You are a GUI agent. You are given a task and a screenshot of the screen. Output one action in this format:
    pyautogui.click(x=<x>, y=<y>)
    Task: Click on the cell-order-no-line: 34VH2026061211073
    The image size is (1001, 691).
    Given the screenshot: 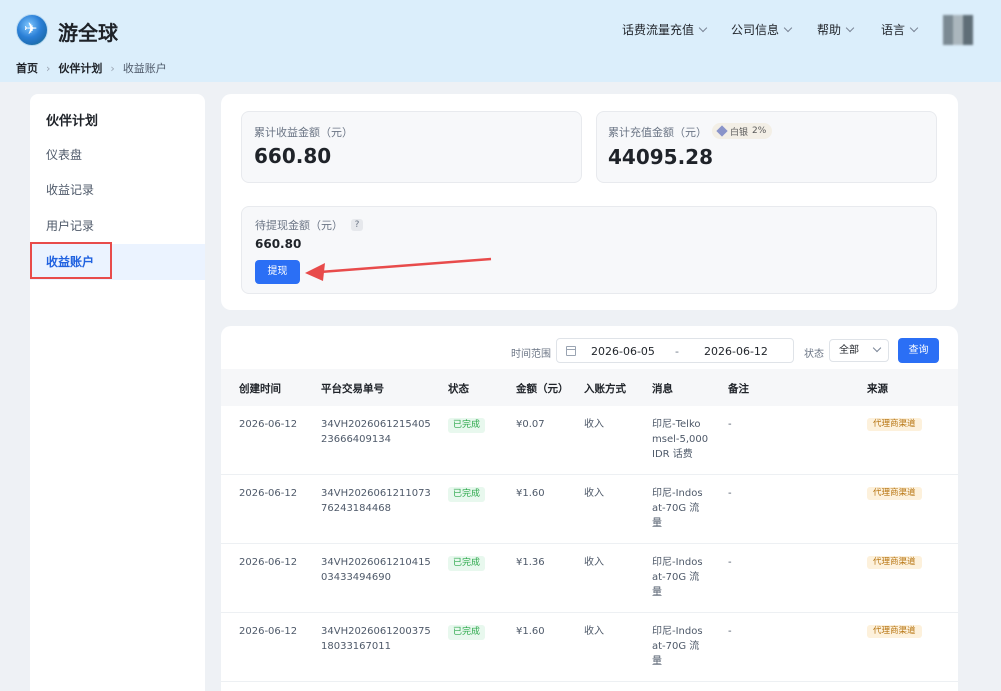 What is the action you would take?
    pyautogui.click(x=376, y=493)
    